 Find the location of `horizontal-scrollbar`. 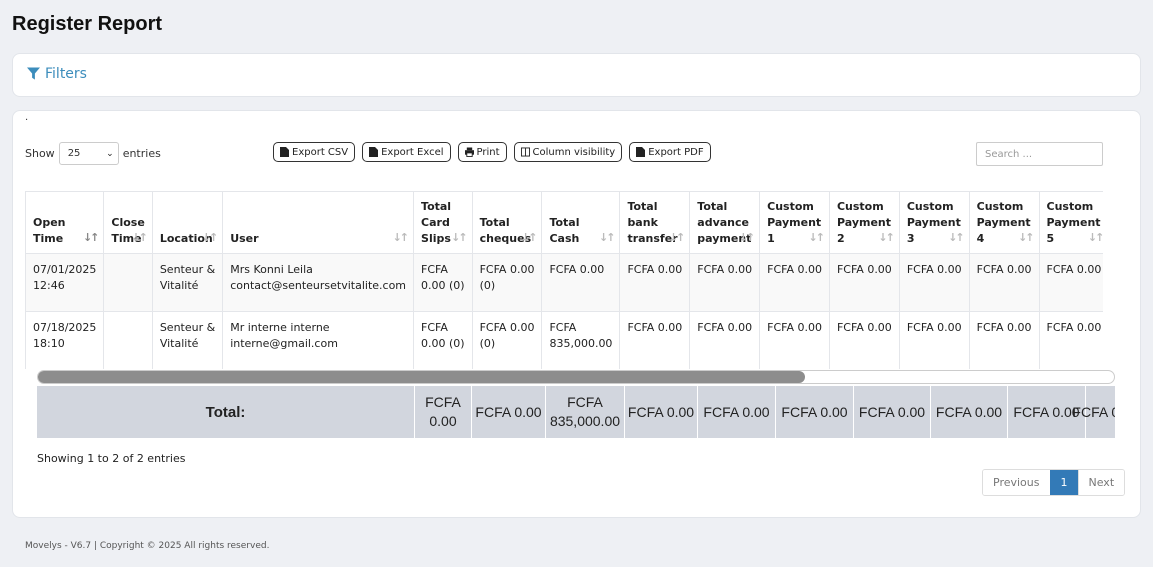

horizontal-scrollbar is located at coordinates (576, 377).